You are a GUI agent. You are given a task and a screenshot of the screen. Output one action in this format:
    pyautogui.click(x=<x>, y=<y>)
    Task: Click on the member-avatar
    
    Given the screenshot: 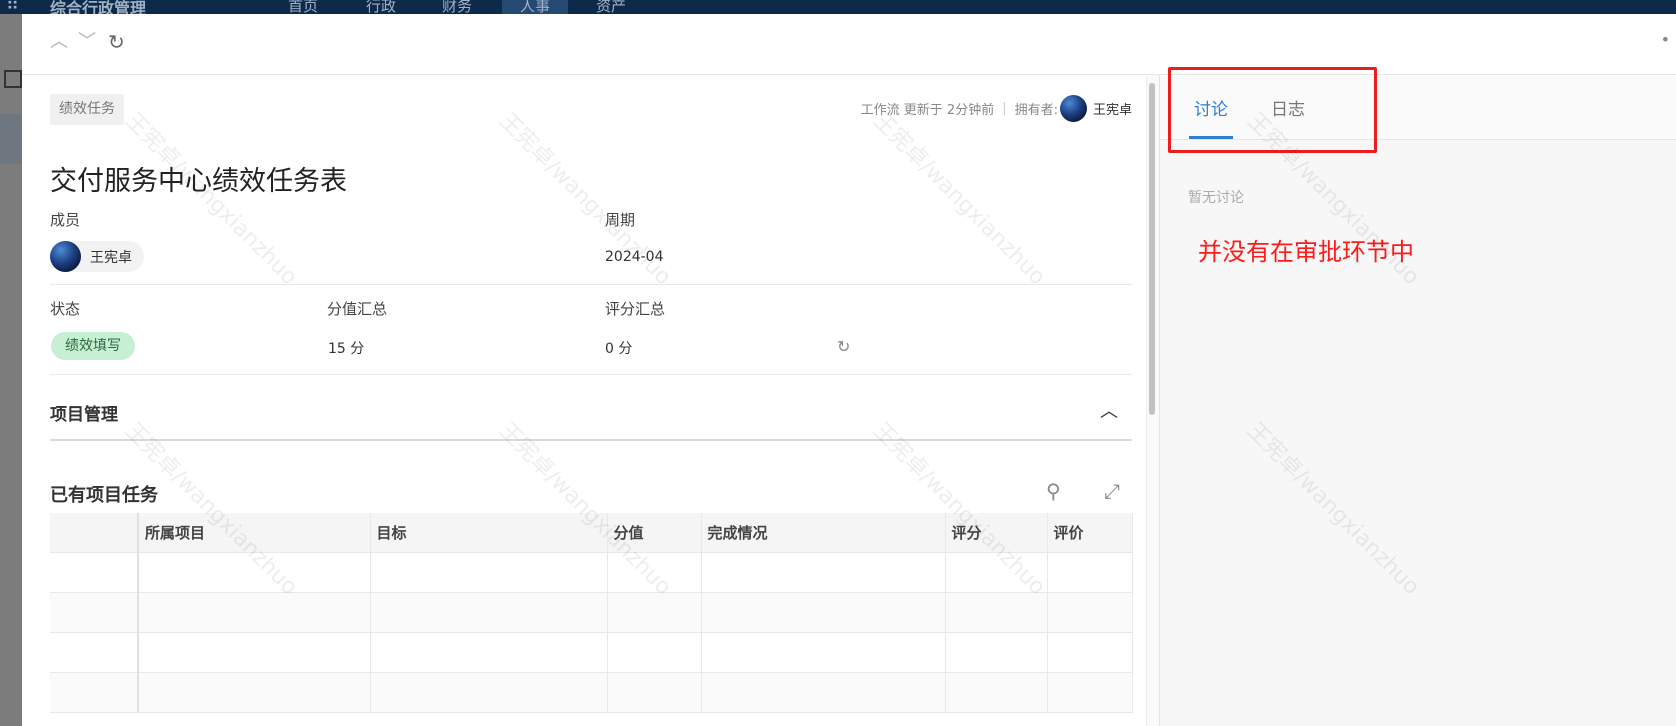 What is the action you would take?
    pyautogui.click(x=65, y=256)
    